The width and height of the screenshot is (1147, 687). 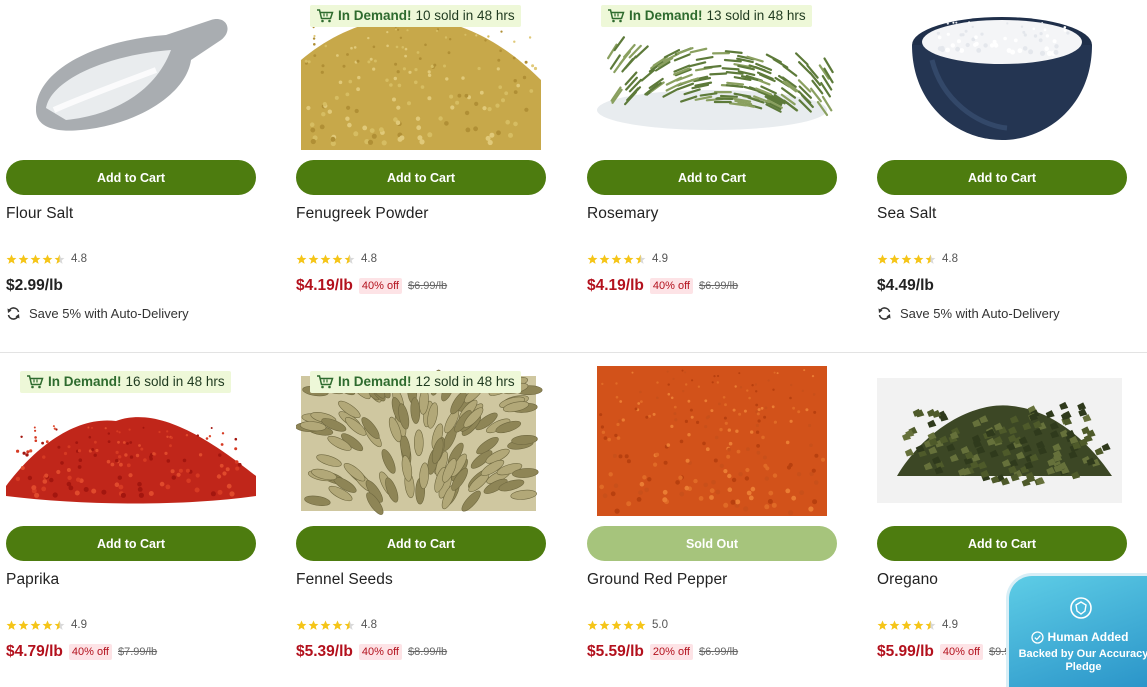 What do you see at coordinates (32, 580) in the screenshot?
I see `product-title: Paprika` at bounding box center [32, 580].